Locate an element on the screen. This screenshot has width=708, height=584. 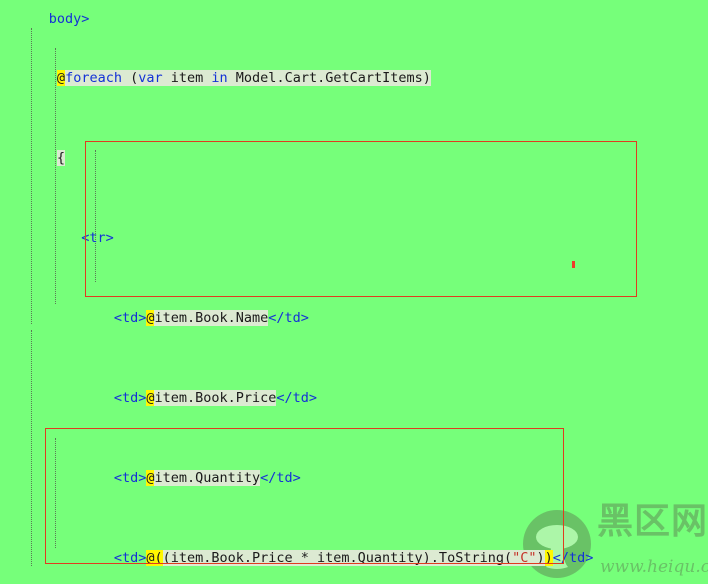
annotation-dot-artifact is located at coordinates (573, 264).